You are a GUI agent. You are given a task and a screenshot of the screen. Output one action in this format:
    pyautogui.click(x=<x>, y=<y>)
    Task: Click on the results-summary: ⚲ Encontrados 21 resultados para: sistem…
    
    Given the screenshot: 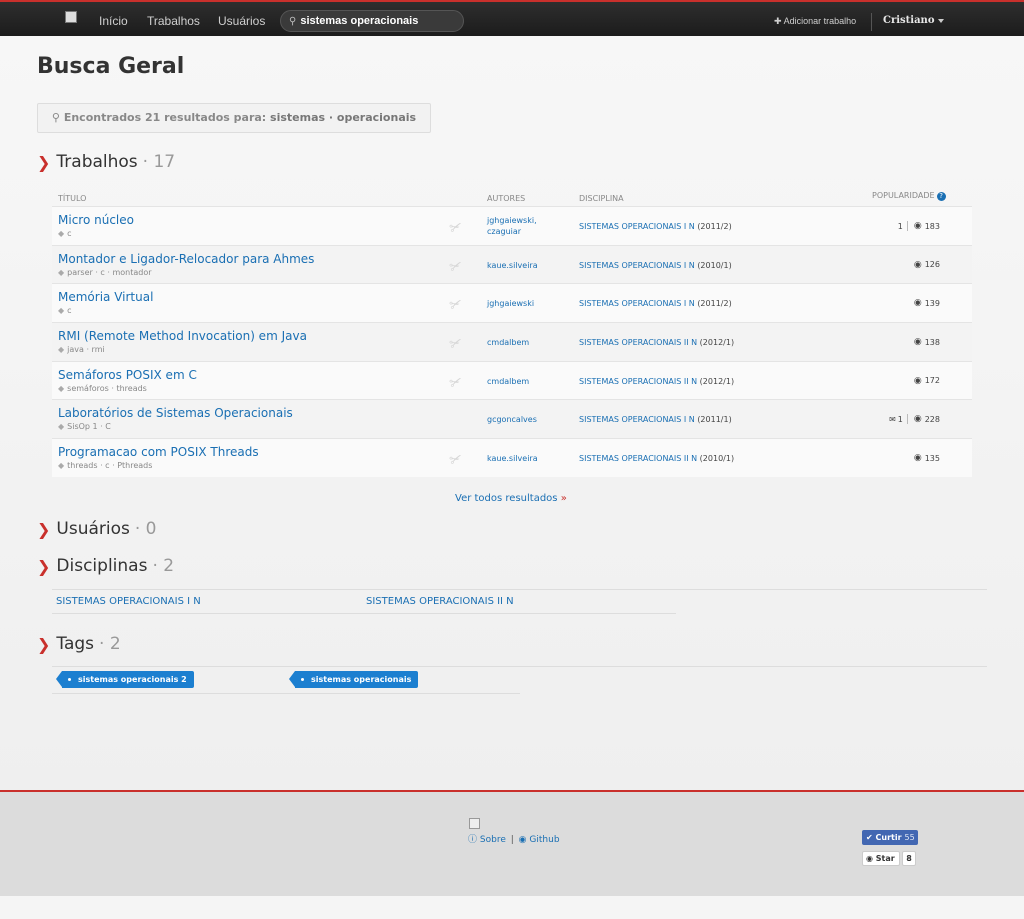 What is the action you would take?
    pyautogui.click(x=234, y=118)
    